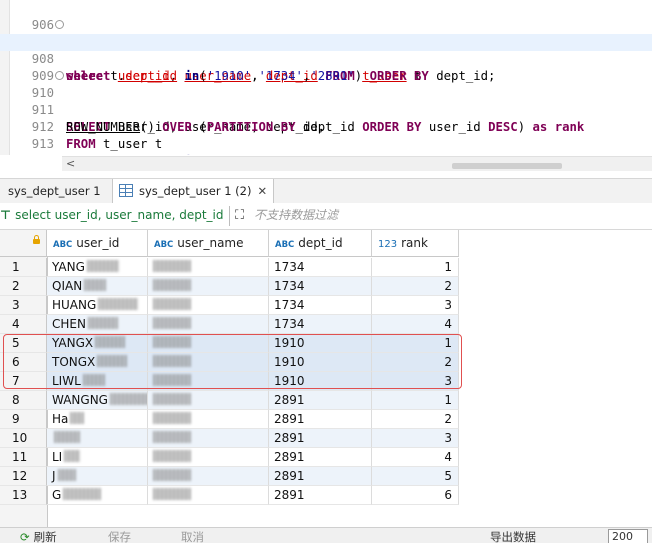 This screenshot has height=543, width=652. Describe the element at coordinates (357, 163) in the screenshot. I see `editor-horizontal-scrollbar: <` at that location.